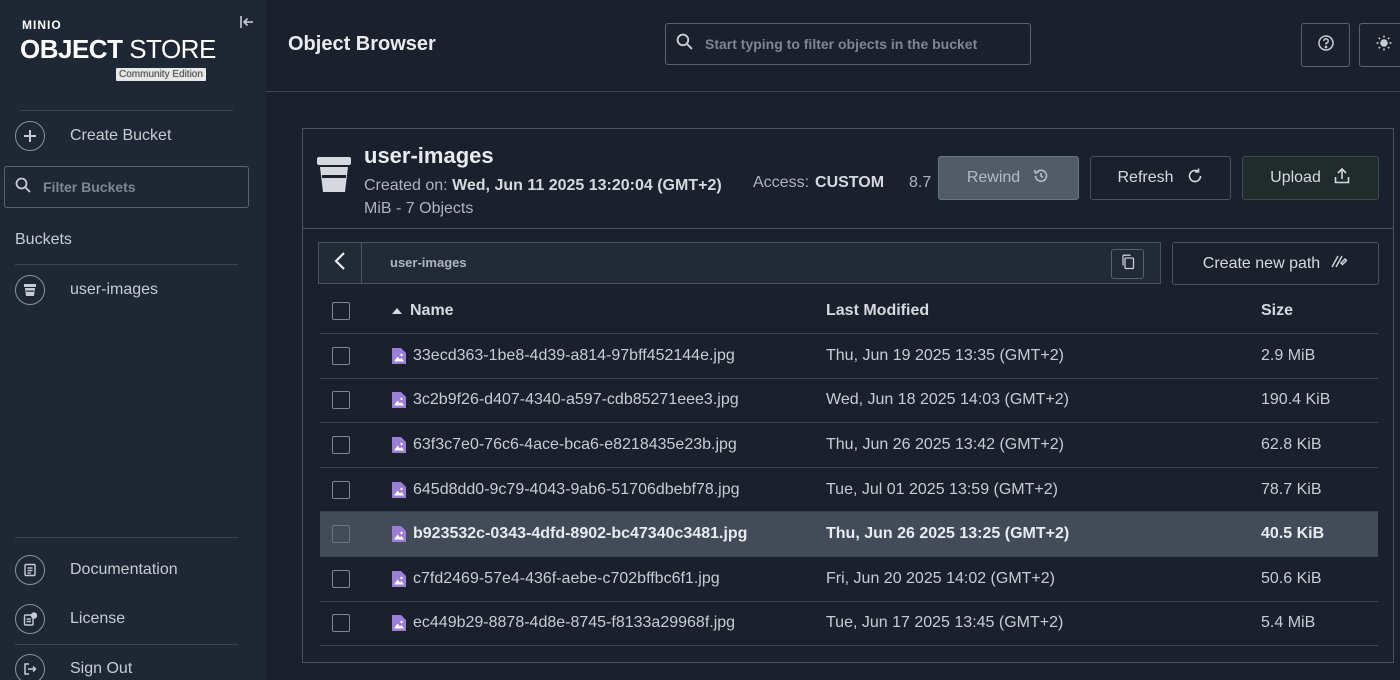  I want to click on filter-buckets-box, so click(126, 187).